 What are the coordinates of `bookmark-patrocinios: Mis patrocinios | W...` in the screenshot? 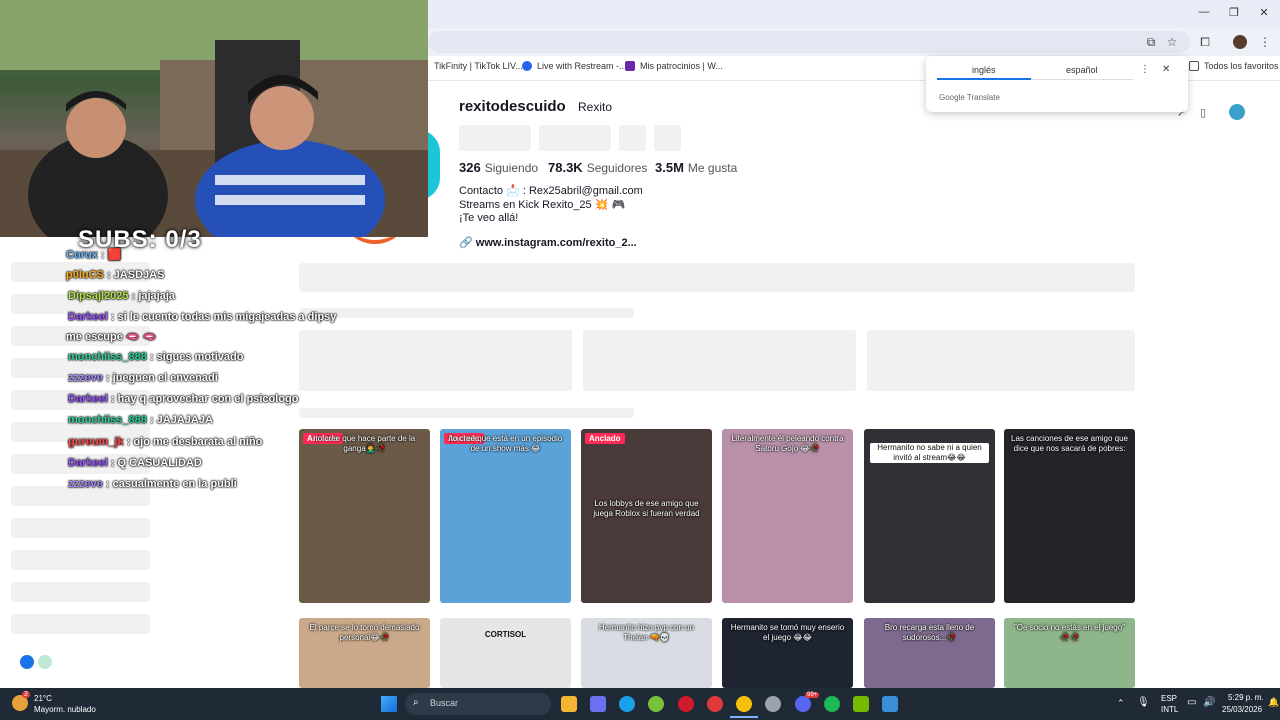 It's located at (674, 66).